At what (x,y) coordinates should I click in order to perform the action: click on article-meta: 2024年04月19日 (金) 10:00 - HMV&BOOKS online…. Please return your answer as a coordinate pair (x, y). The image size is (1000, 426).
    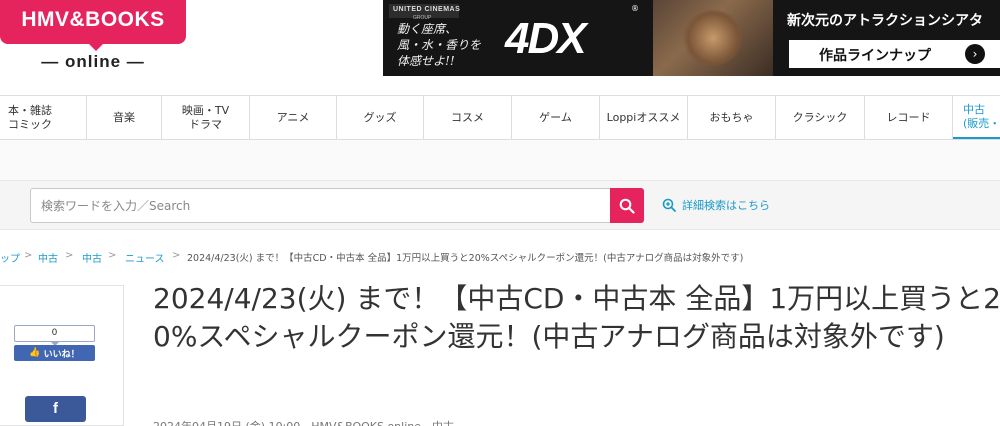
    Looking at the image, I should click on (303, 422).